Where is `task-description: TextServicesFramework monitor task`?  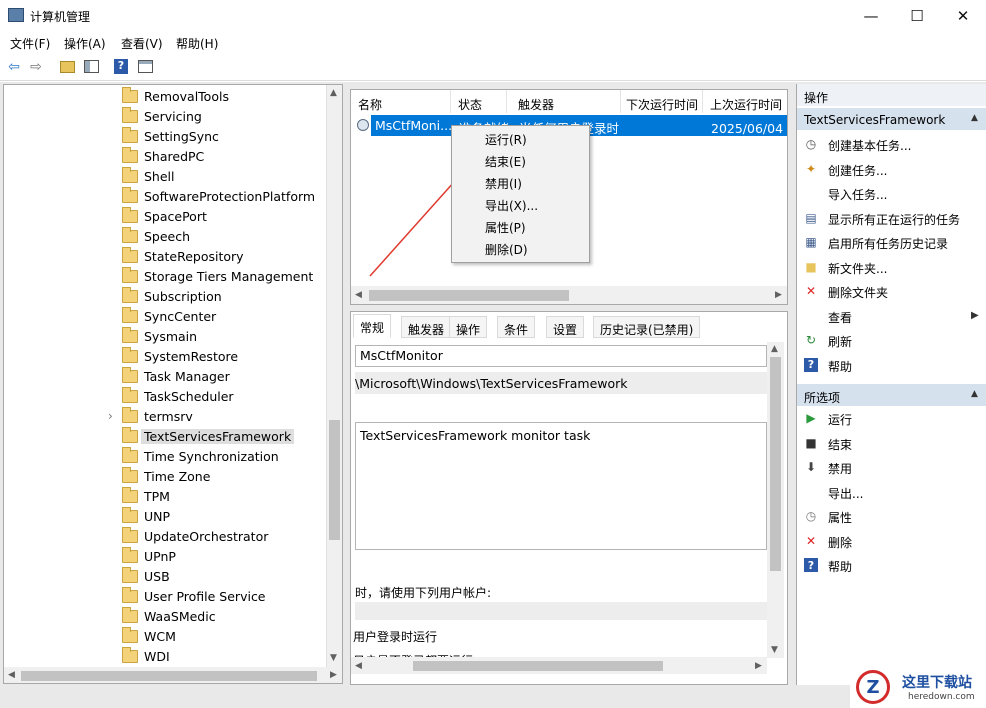
task-description: TextServicesFramework monitor task is located at coordinates (561, 486).